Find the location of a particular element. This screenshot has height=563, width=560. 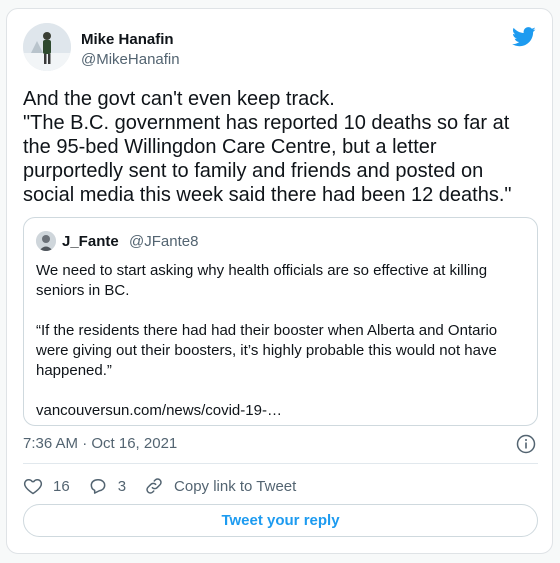

like-button: 16 is located at coordinates (46, 486).